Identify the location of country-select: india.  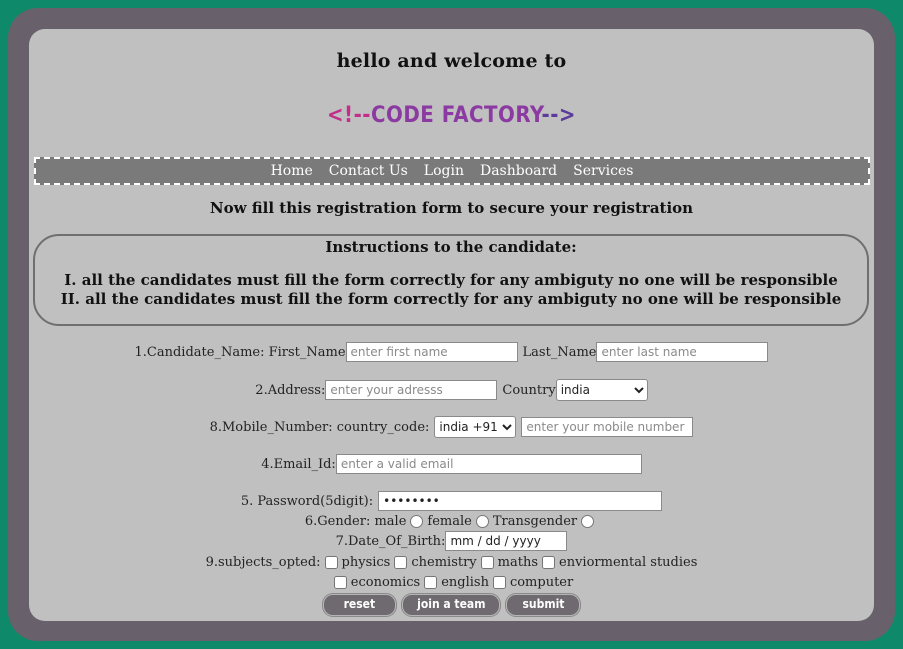
(601, 390).